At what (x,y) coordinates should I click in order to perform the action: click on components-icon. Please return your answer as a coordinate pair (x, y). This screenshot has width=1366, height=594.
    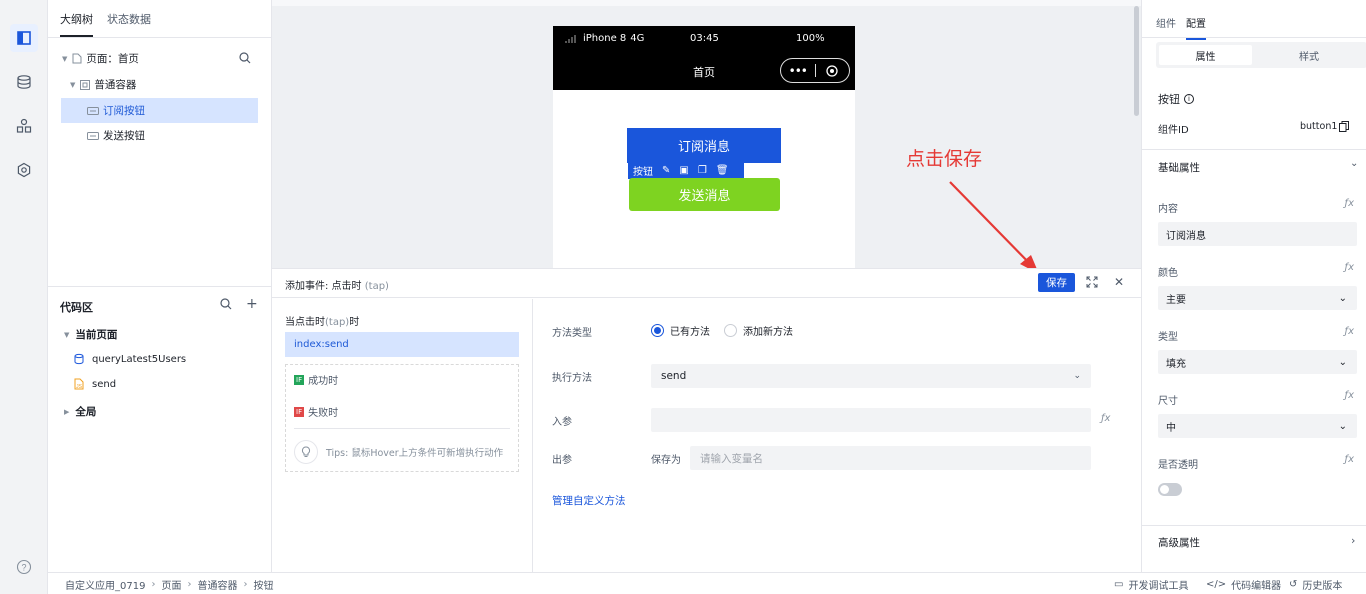
    Looking at the image, I should click on (24, 126).